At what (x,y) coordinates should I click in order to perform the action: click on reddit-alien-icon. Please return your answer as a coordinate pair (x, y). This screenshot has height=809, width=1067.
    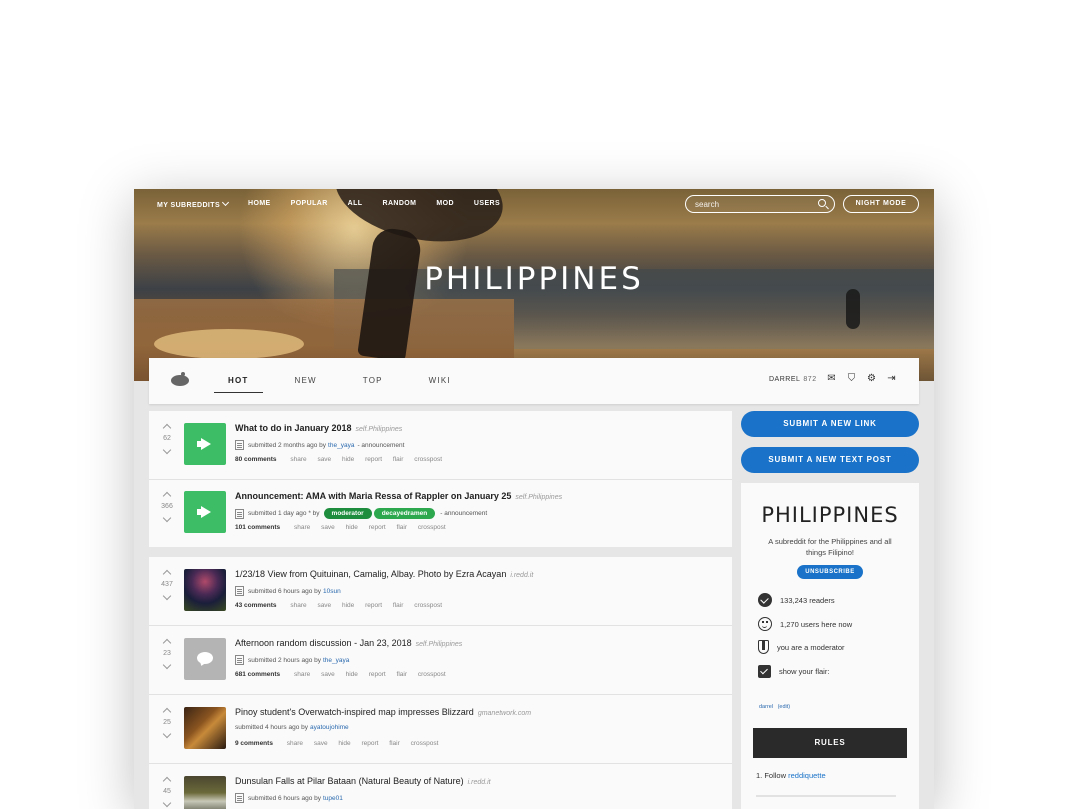
    Looking at the image, I should click on (180, 379).